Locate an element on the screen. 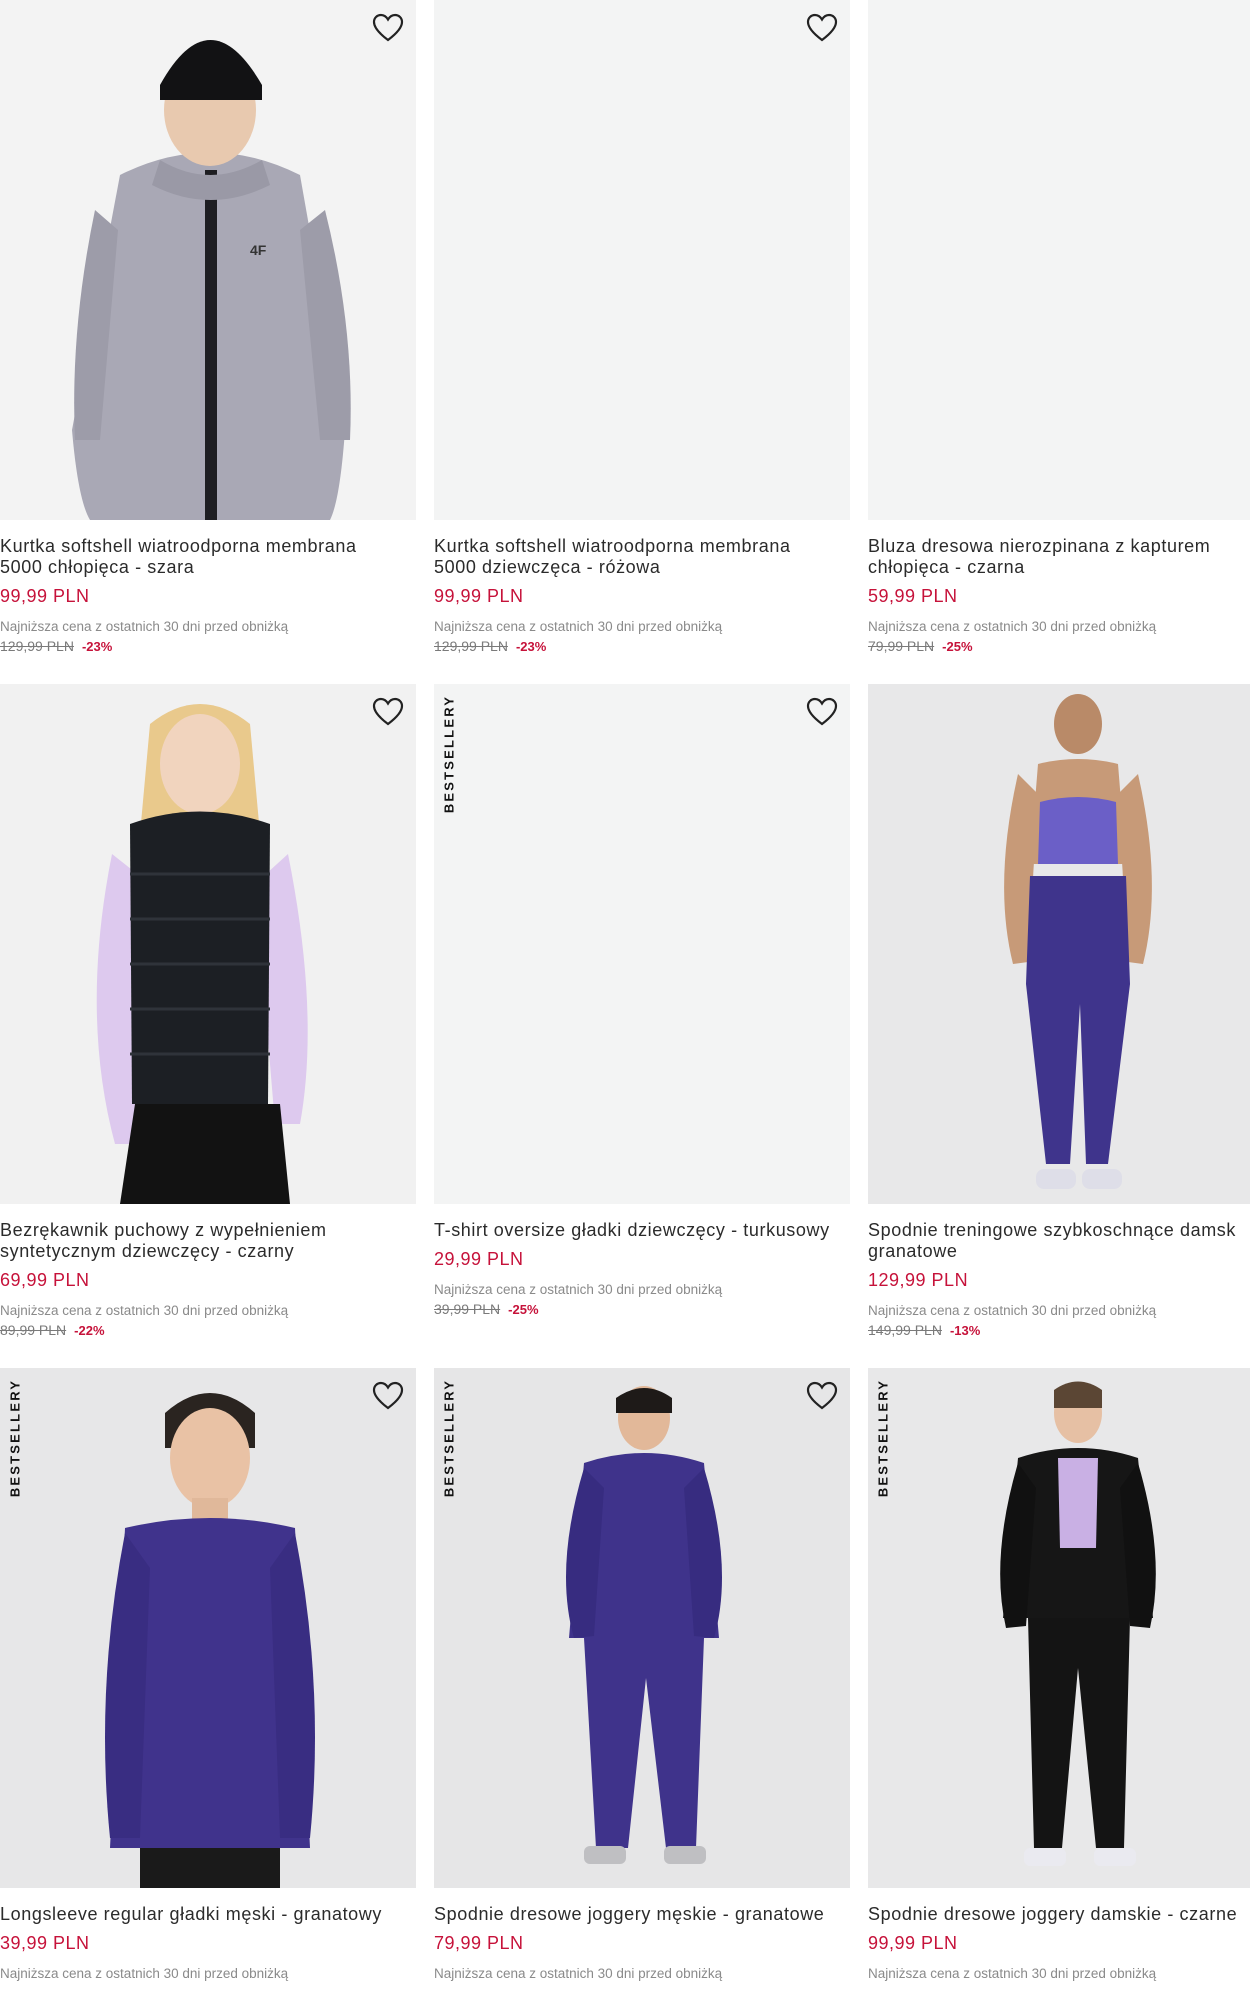 This screenshot has width=1250, height=1992. woman-training-pants-photo is located at coordinates (1059, 944).